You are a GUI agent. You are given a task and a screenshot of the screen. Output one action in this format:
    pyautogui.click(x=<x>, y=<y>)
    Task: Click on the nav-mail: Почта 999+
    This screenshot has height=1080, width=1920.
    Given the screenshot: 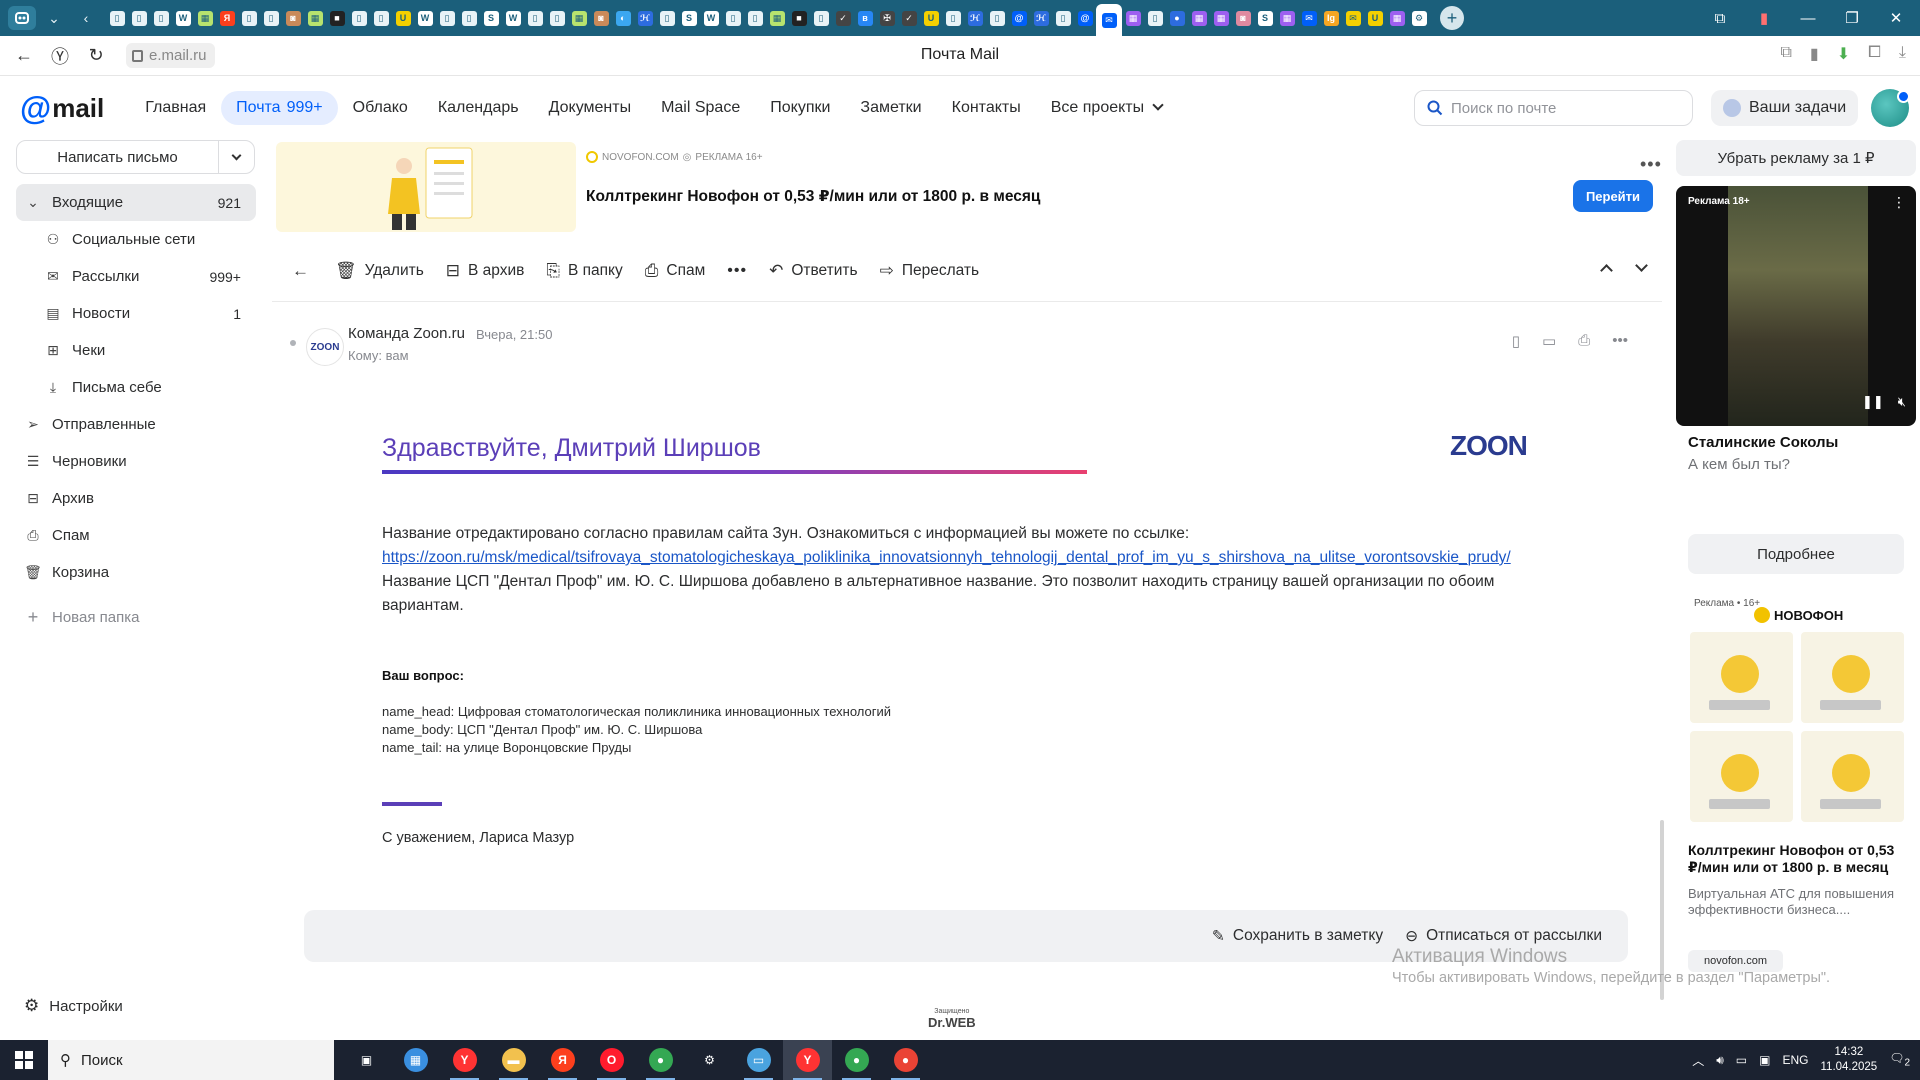 What is the action you would take?
    pyautogui.click(x=279, y=108)
    